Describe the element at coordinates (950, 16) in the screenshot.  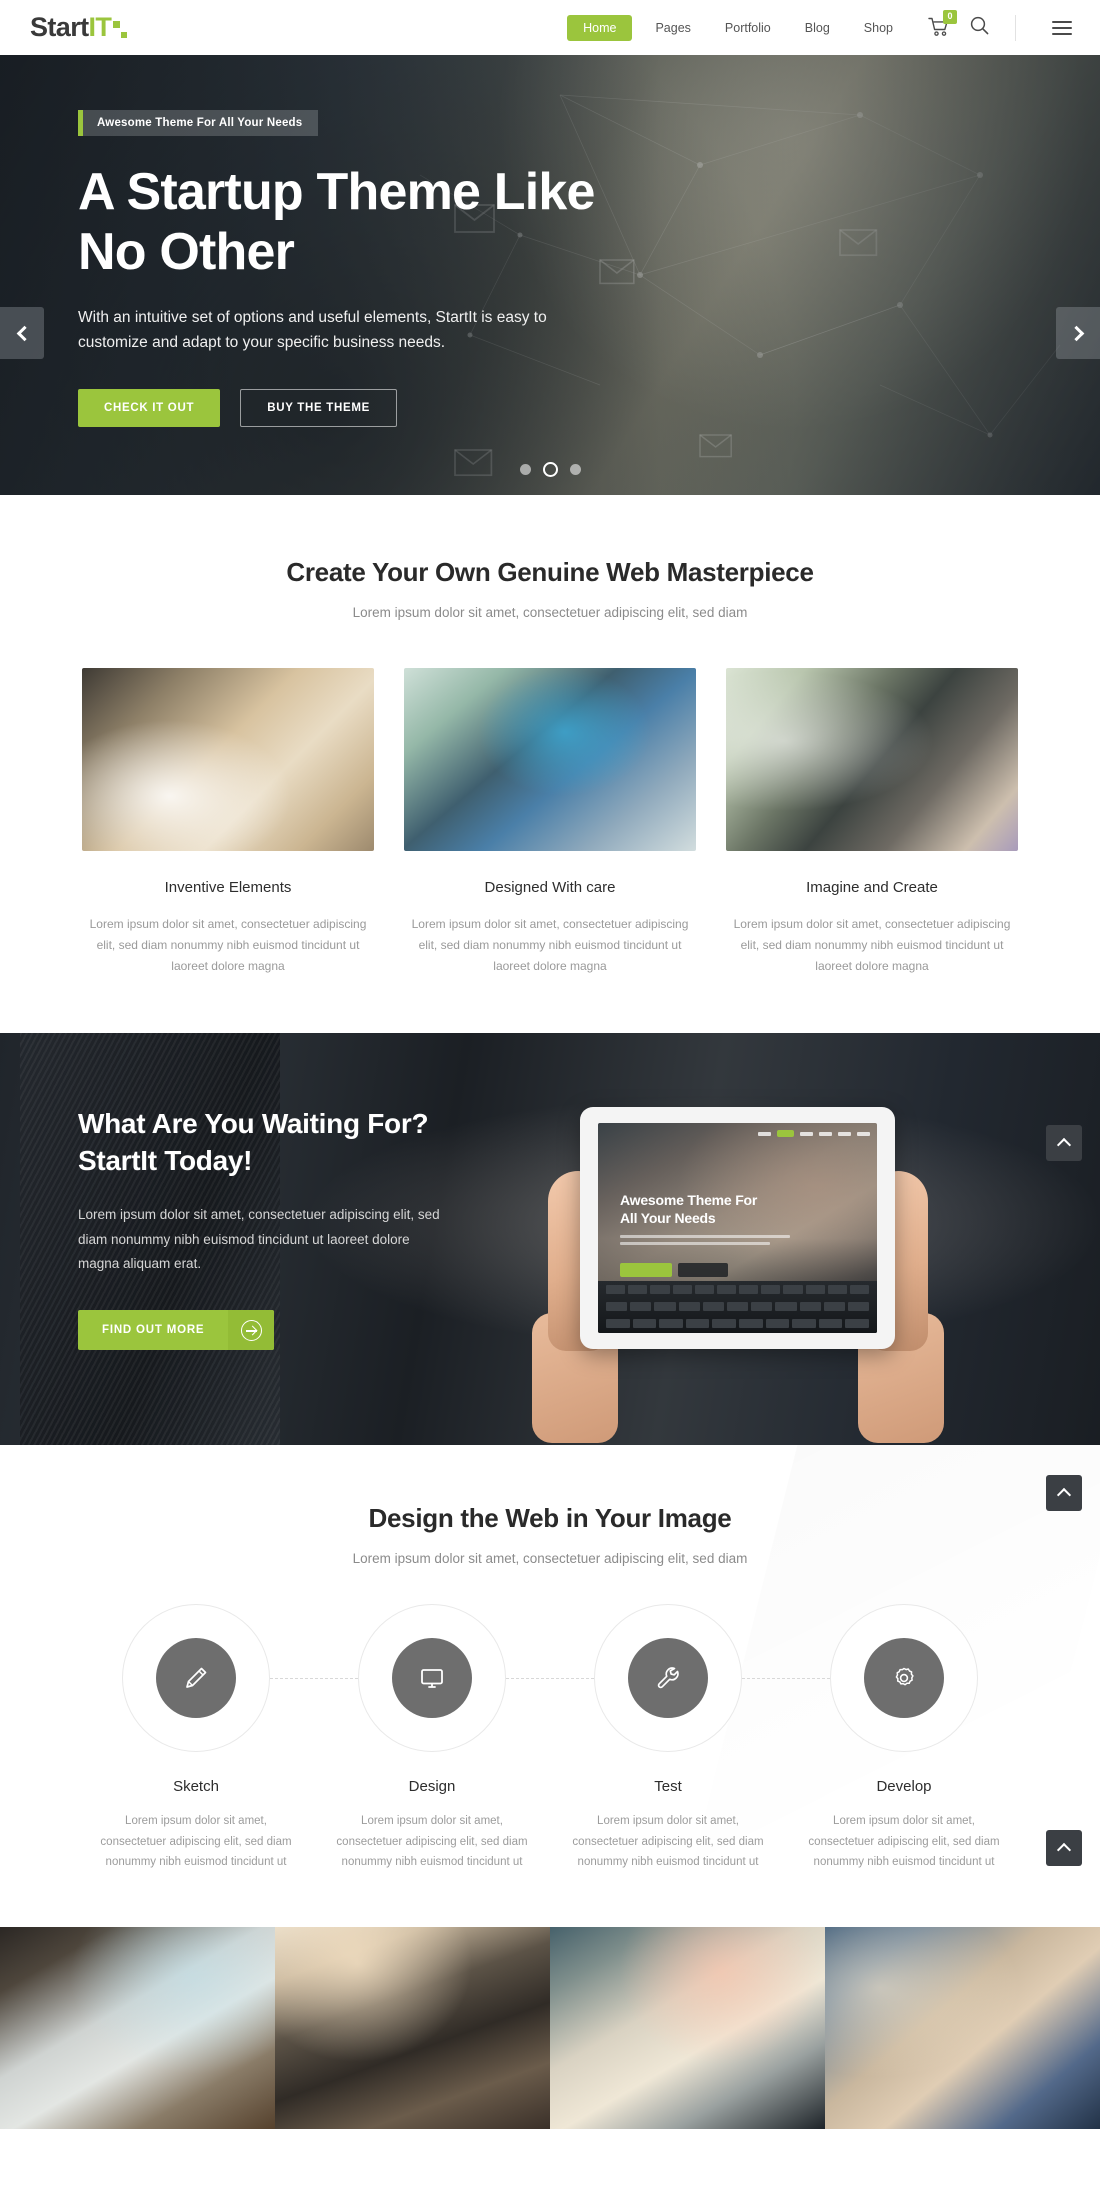
I see `cart-count-badge: 0` at that location.